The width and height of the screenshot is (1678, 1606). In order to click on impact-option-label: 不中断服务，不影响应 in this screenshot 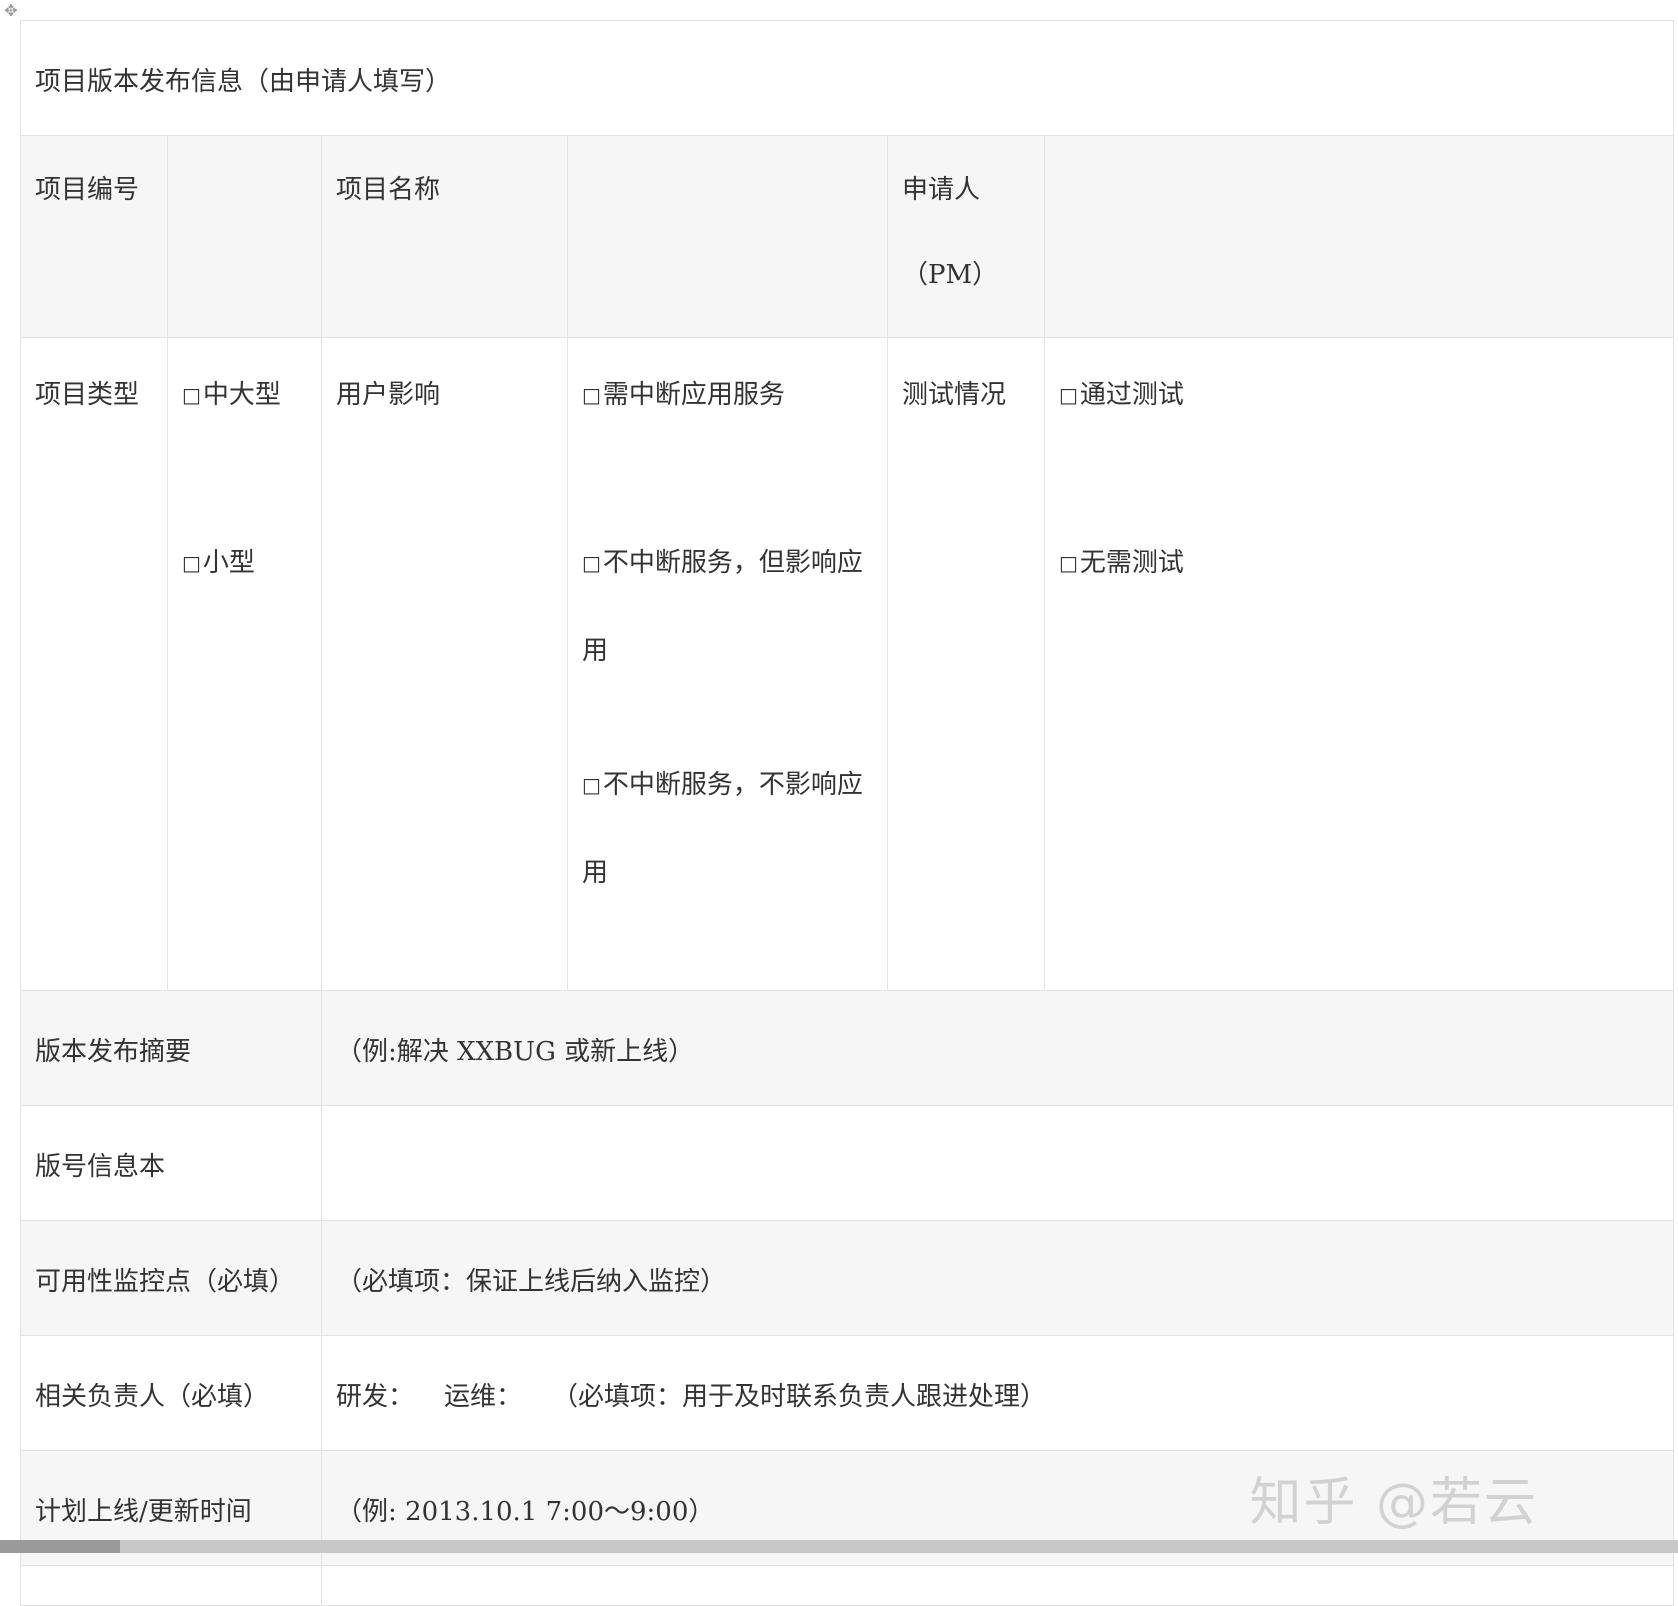, I will do `click(732, 785)`.